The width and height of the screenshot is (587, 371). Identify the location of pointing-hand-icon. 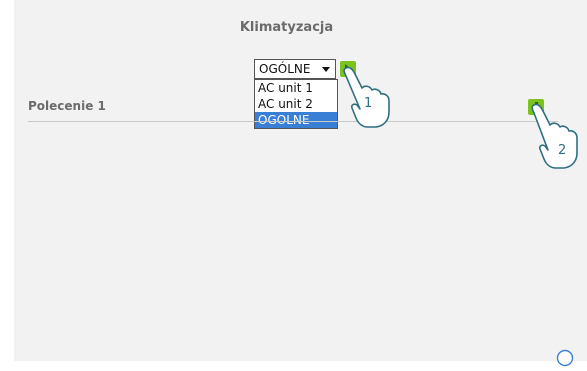
(554, 136).